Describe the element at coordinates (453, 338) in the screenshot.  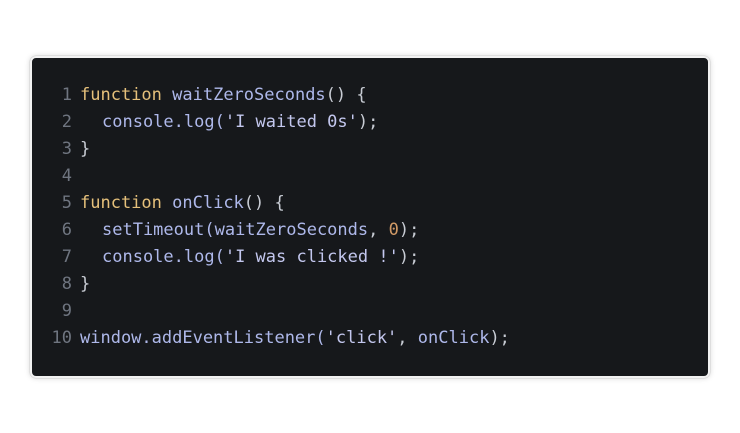
I see `identifier-token: onClick` at that location.